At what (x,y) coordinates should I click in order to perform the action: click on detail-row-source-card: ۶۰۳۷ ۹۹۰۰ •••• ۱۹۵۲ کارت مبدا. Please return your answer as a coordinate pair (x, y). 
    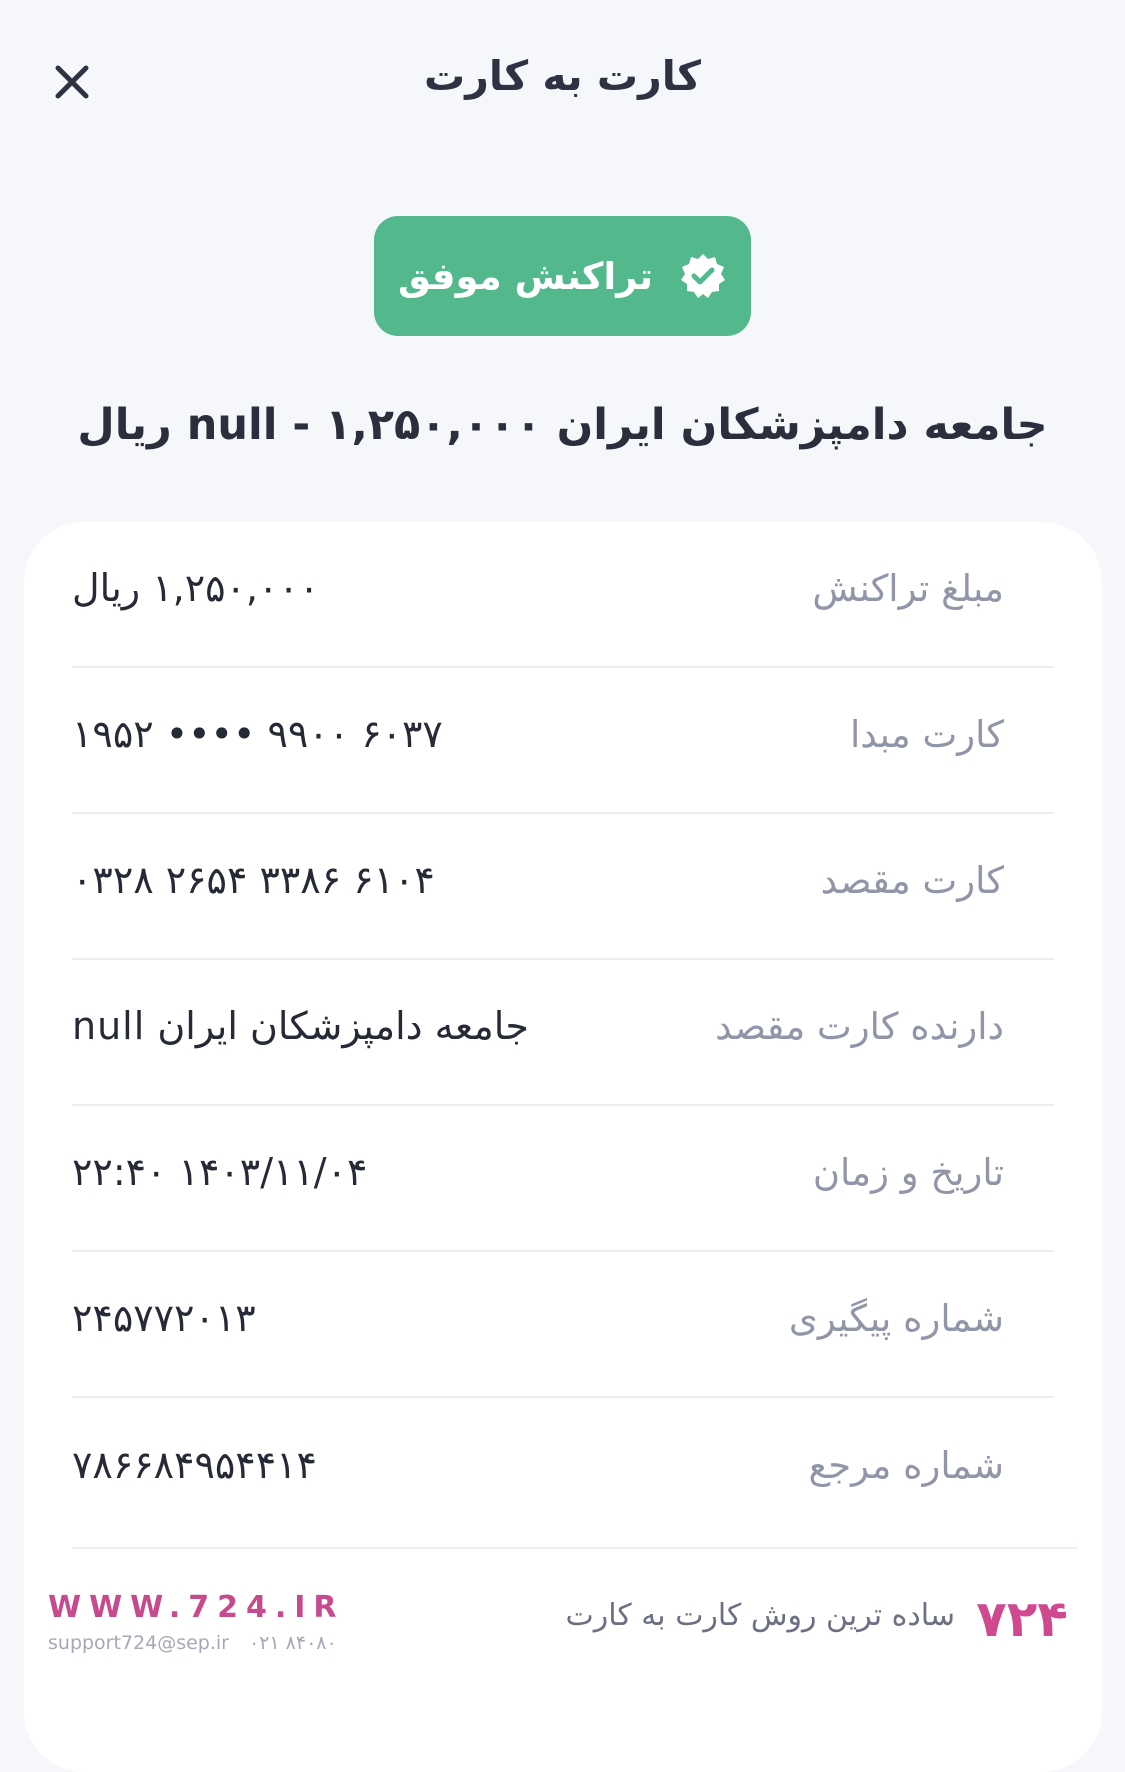
    Looking at the image, I should click on (563, 741).